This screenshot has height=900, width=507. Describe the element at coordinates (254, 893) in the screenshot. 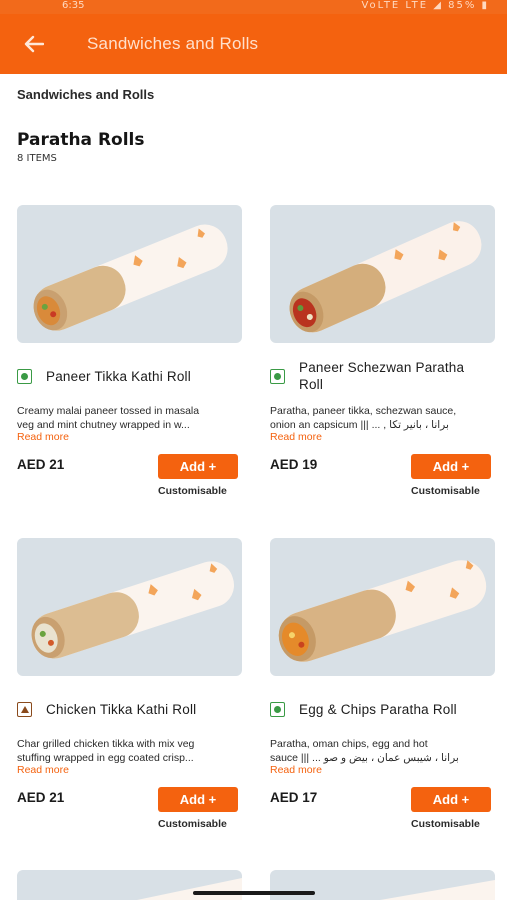

I see `home-indicator` at that location.